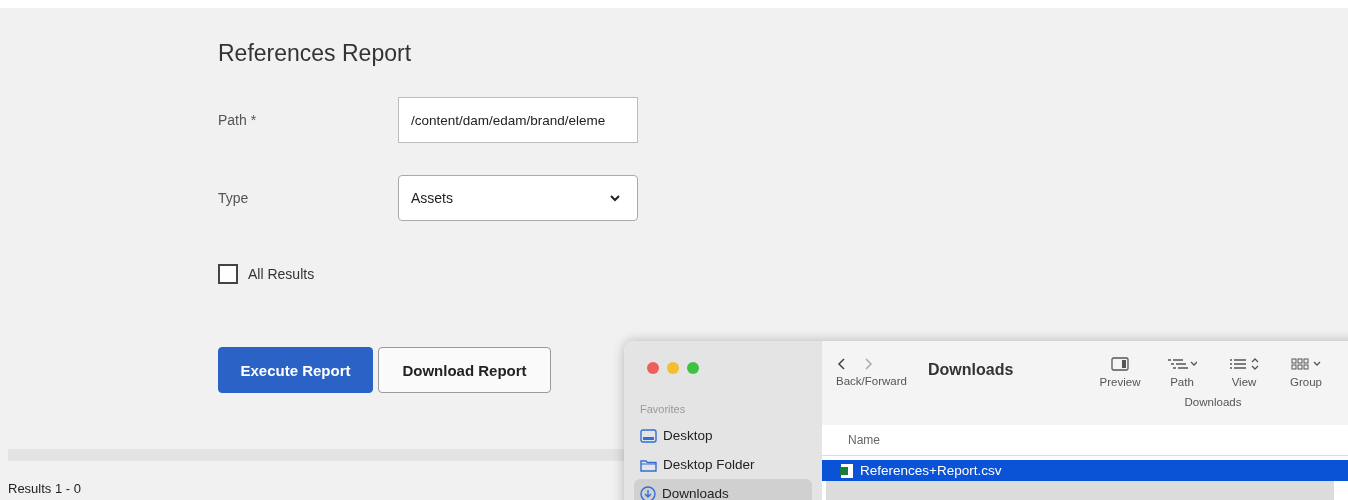 The image size is (1348, 500). I want to click on sidebar-panel-icon, so click(1120, 364).